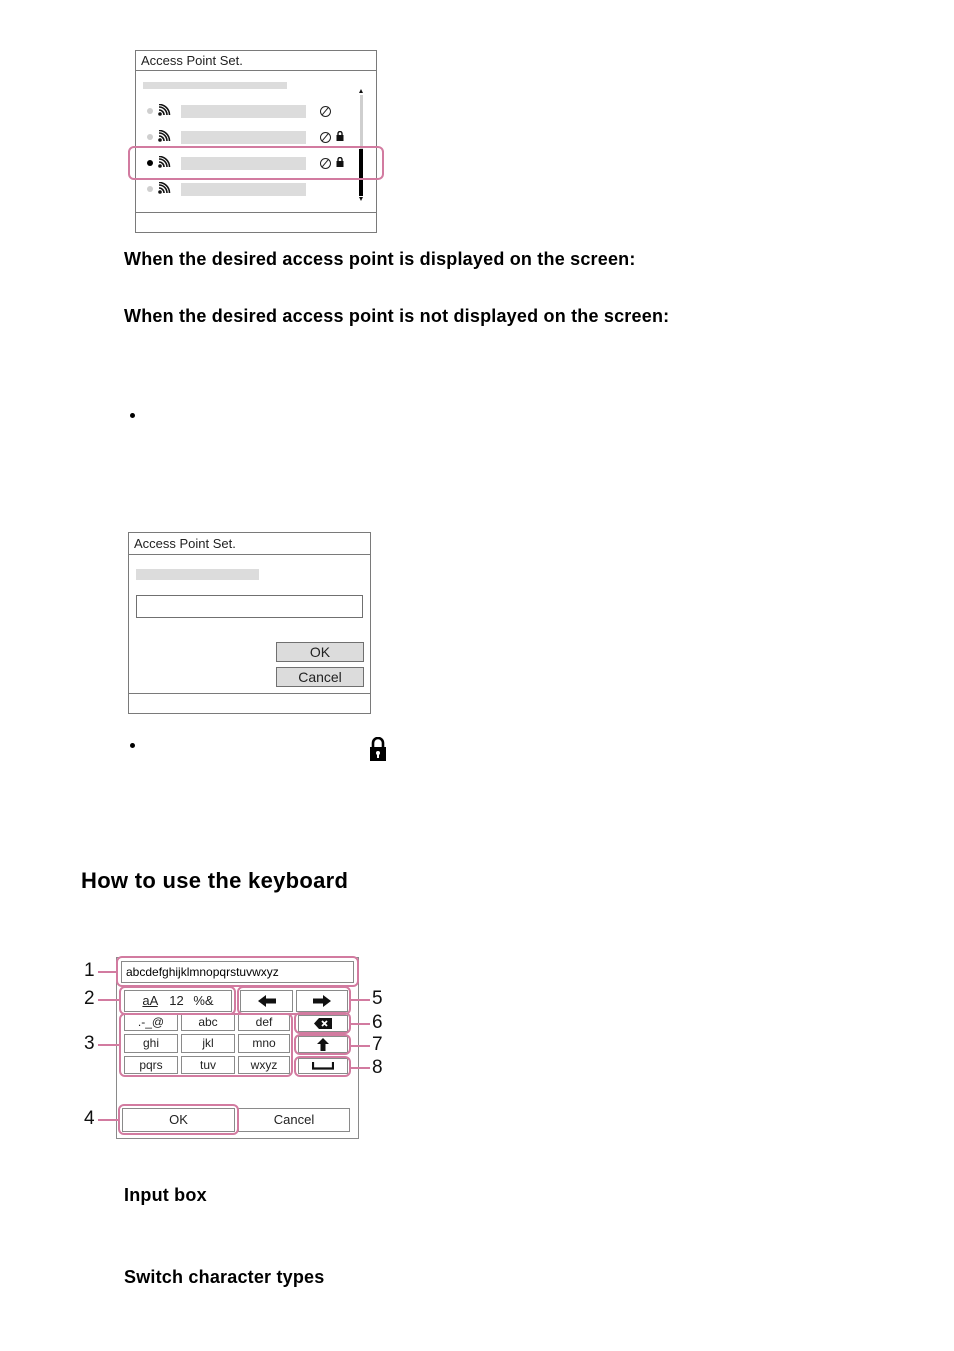 The width and height of the screenshot is (954, 1351). I want to click on password-input, so click(249, 606).